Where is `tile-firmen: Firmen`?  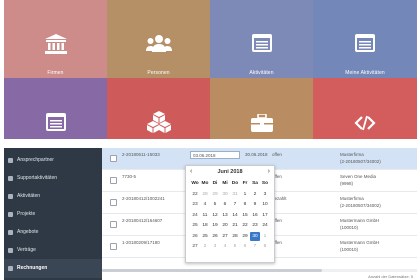
tile-firmen: Firmen is located at coordinates (55, 39).